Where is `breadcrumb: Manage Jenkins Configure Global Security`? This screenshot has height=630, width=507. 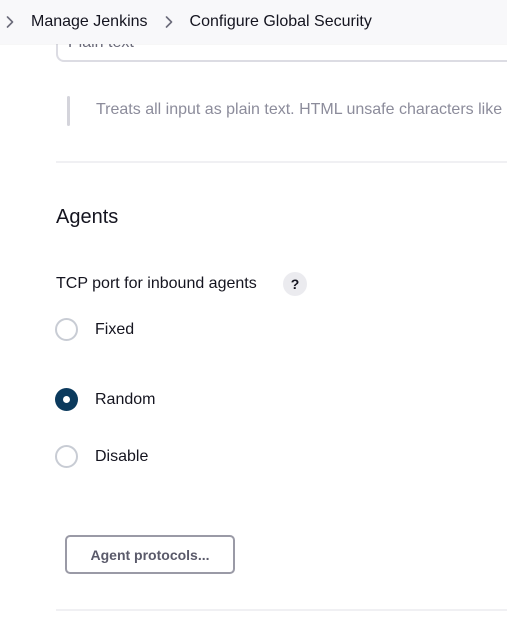
breadcrumb: Manage Jenkins Configure Global Security is located at coordinates (253, 22).